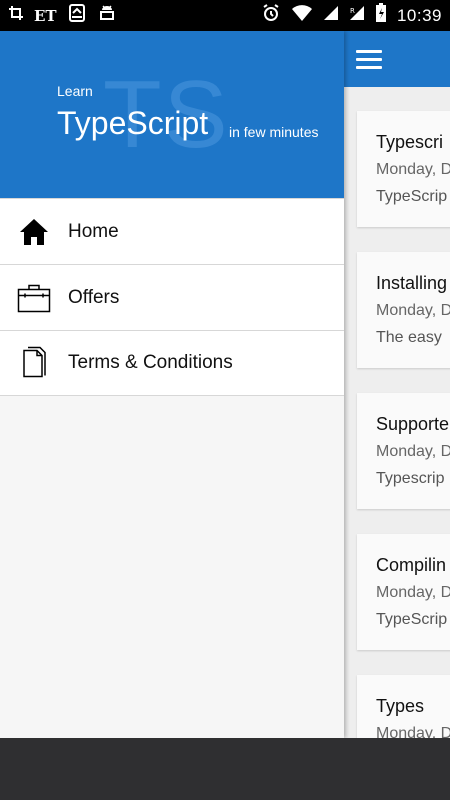 The image size is (450, 800). I want to click on article-description: The easy, so click(409, 337).